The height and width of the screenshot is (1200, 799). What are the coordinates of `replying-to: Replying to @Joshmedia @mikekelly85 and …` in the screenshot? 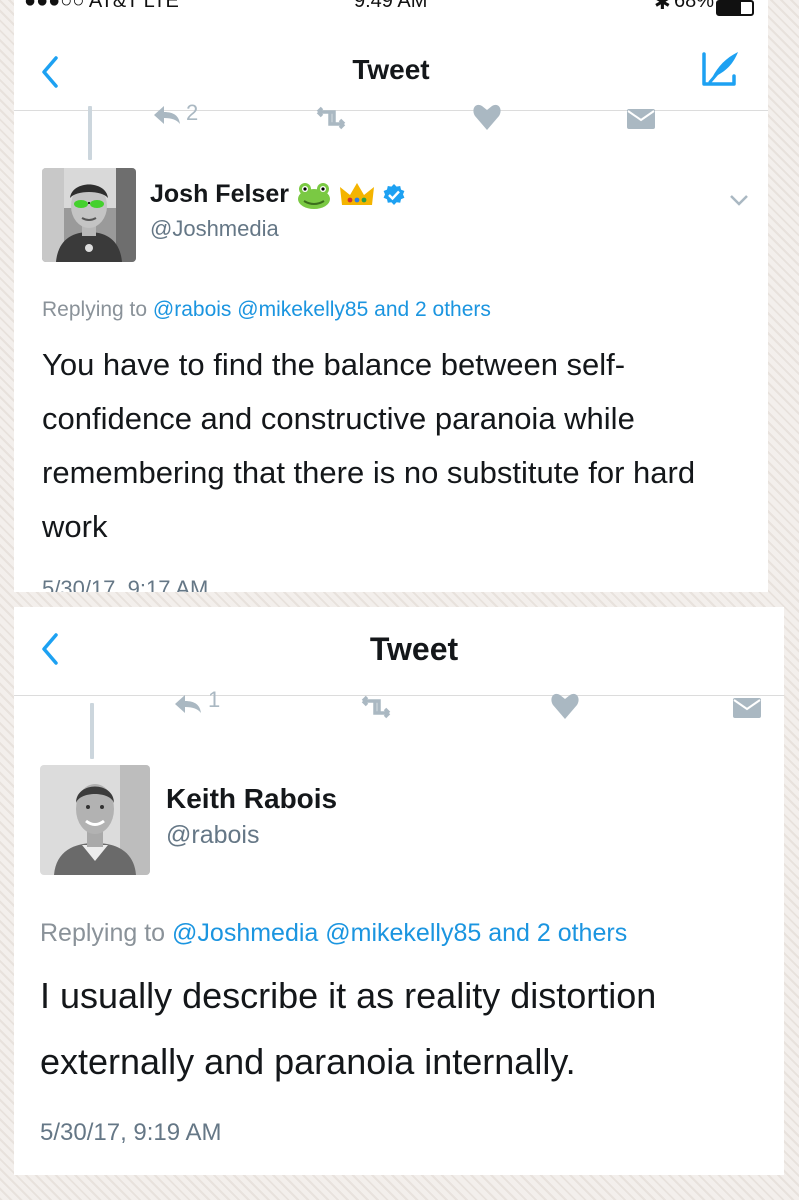 It's located at (333, 933).